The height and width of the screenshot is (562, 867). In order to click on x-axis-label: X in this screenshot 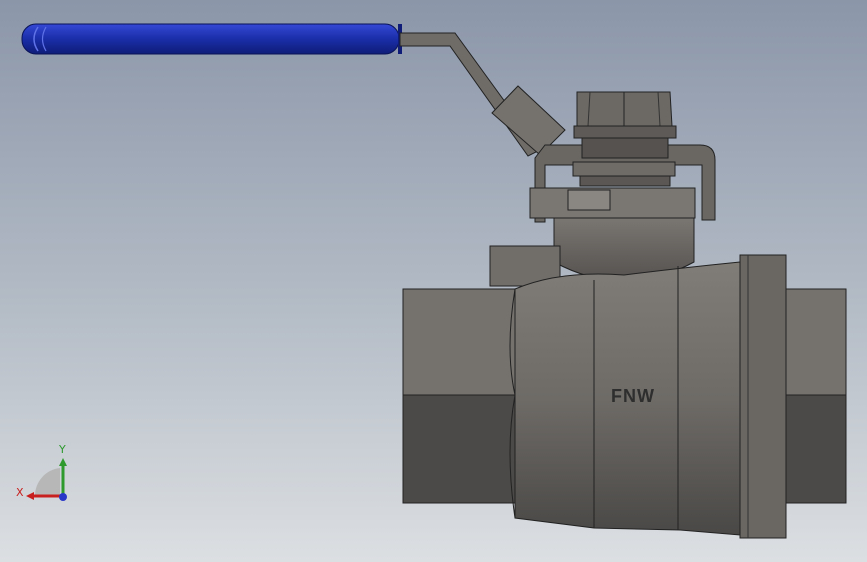, I will do `click(20, 492)`.